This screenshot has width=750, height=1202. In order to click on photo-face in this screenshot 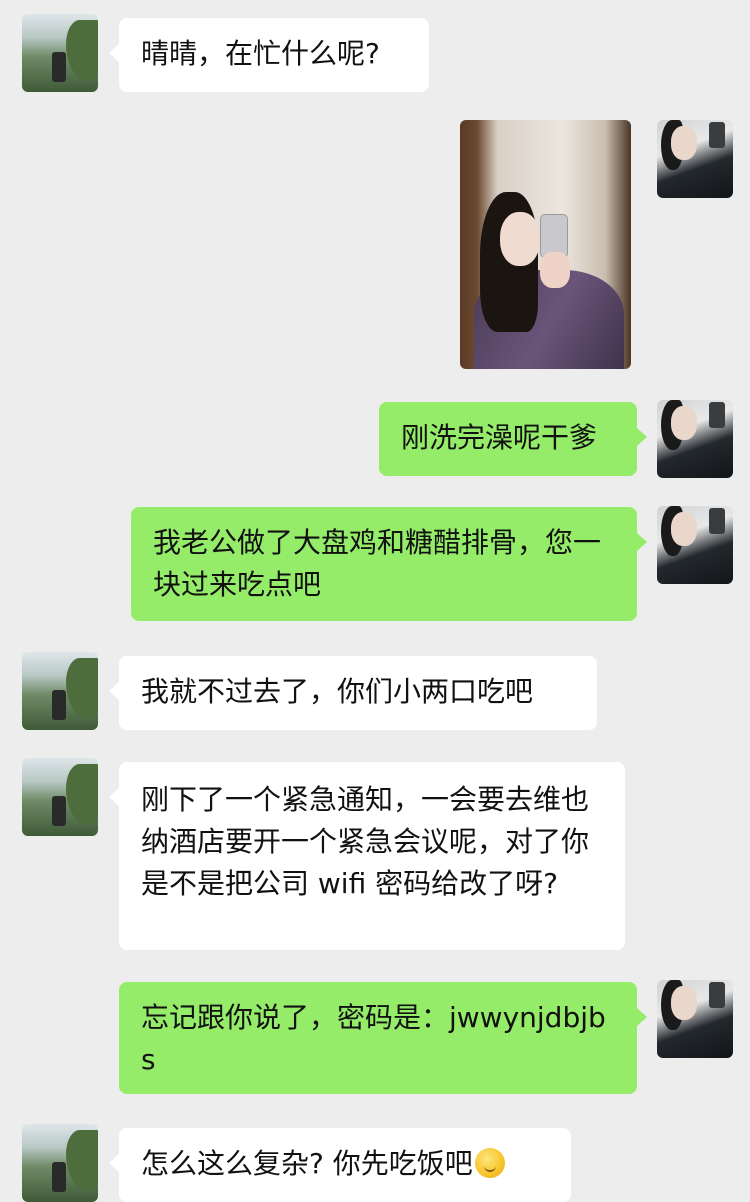, I will do `click(520, 239)`.